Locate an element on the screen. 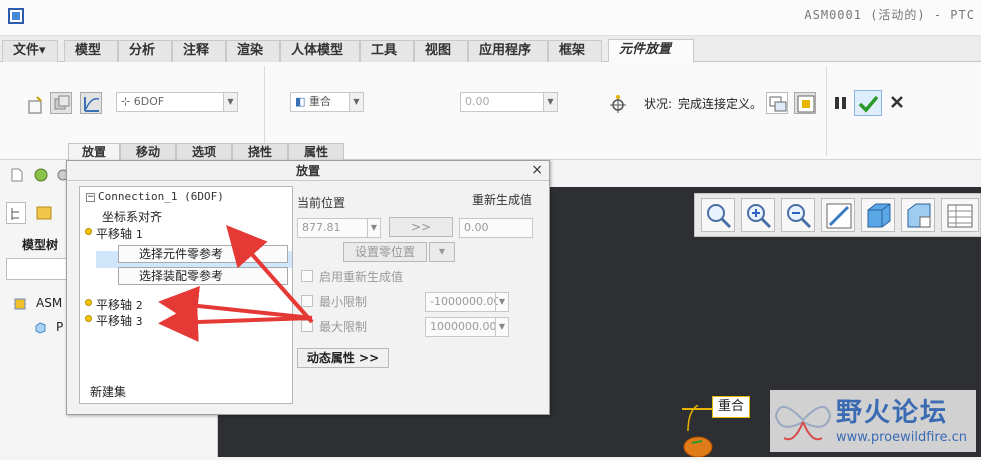 The image size is (981, 460). watermark-title: 野火论坛 is located at coordinates (892, 413).